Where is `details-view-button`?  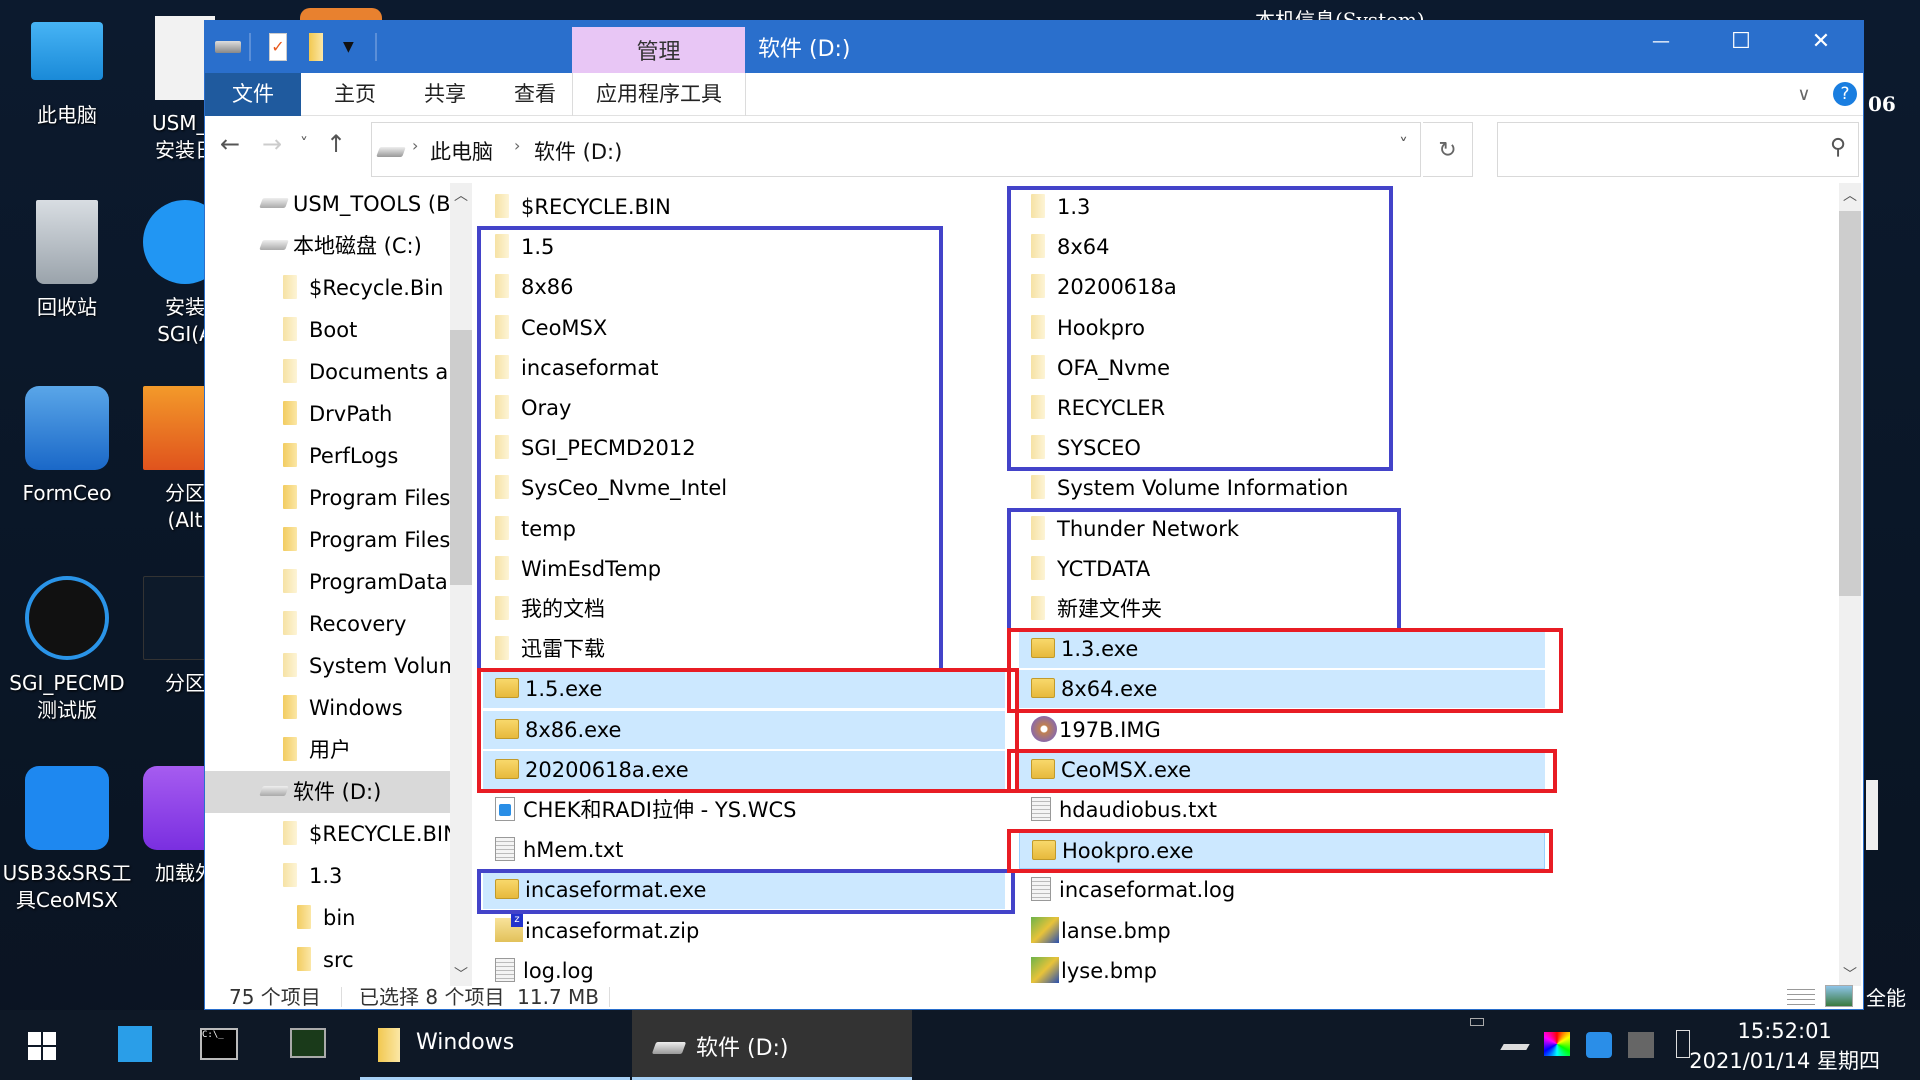
details-view-button is located at coordinates (1801, 996).